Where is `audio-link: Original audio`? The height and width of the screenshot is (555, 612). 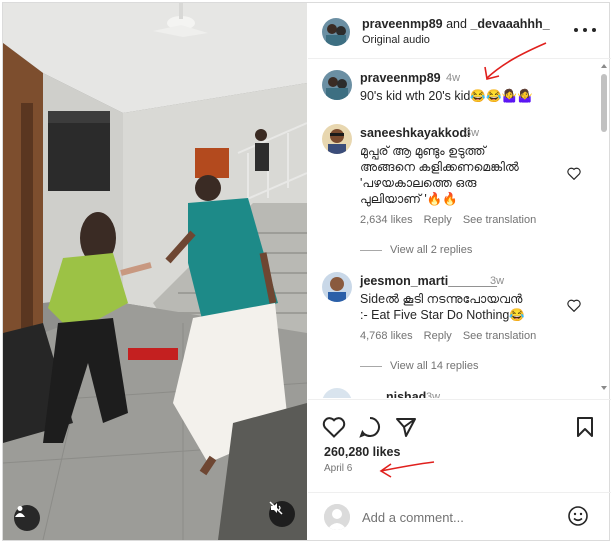
audio-link: Original audio is located at coordinates (396, 40).